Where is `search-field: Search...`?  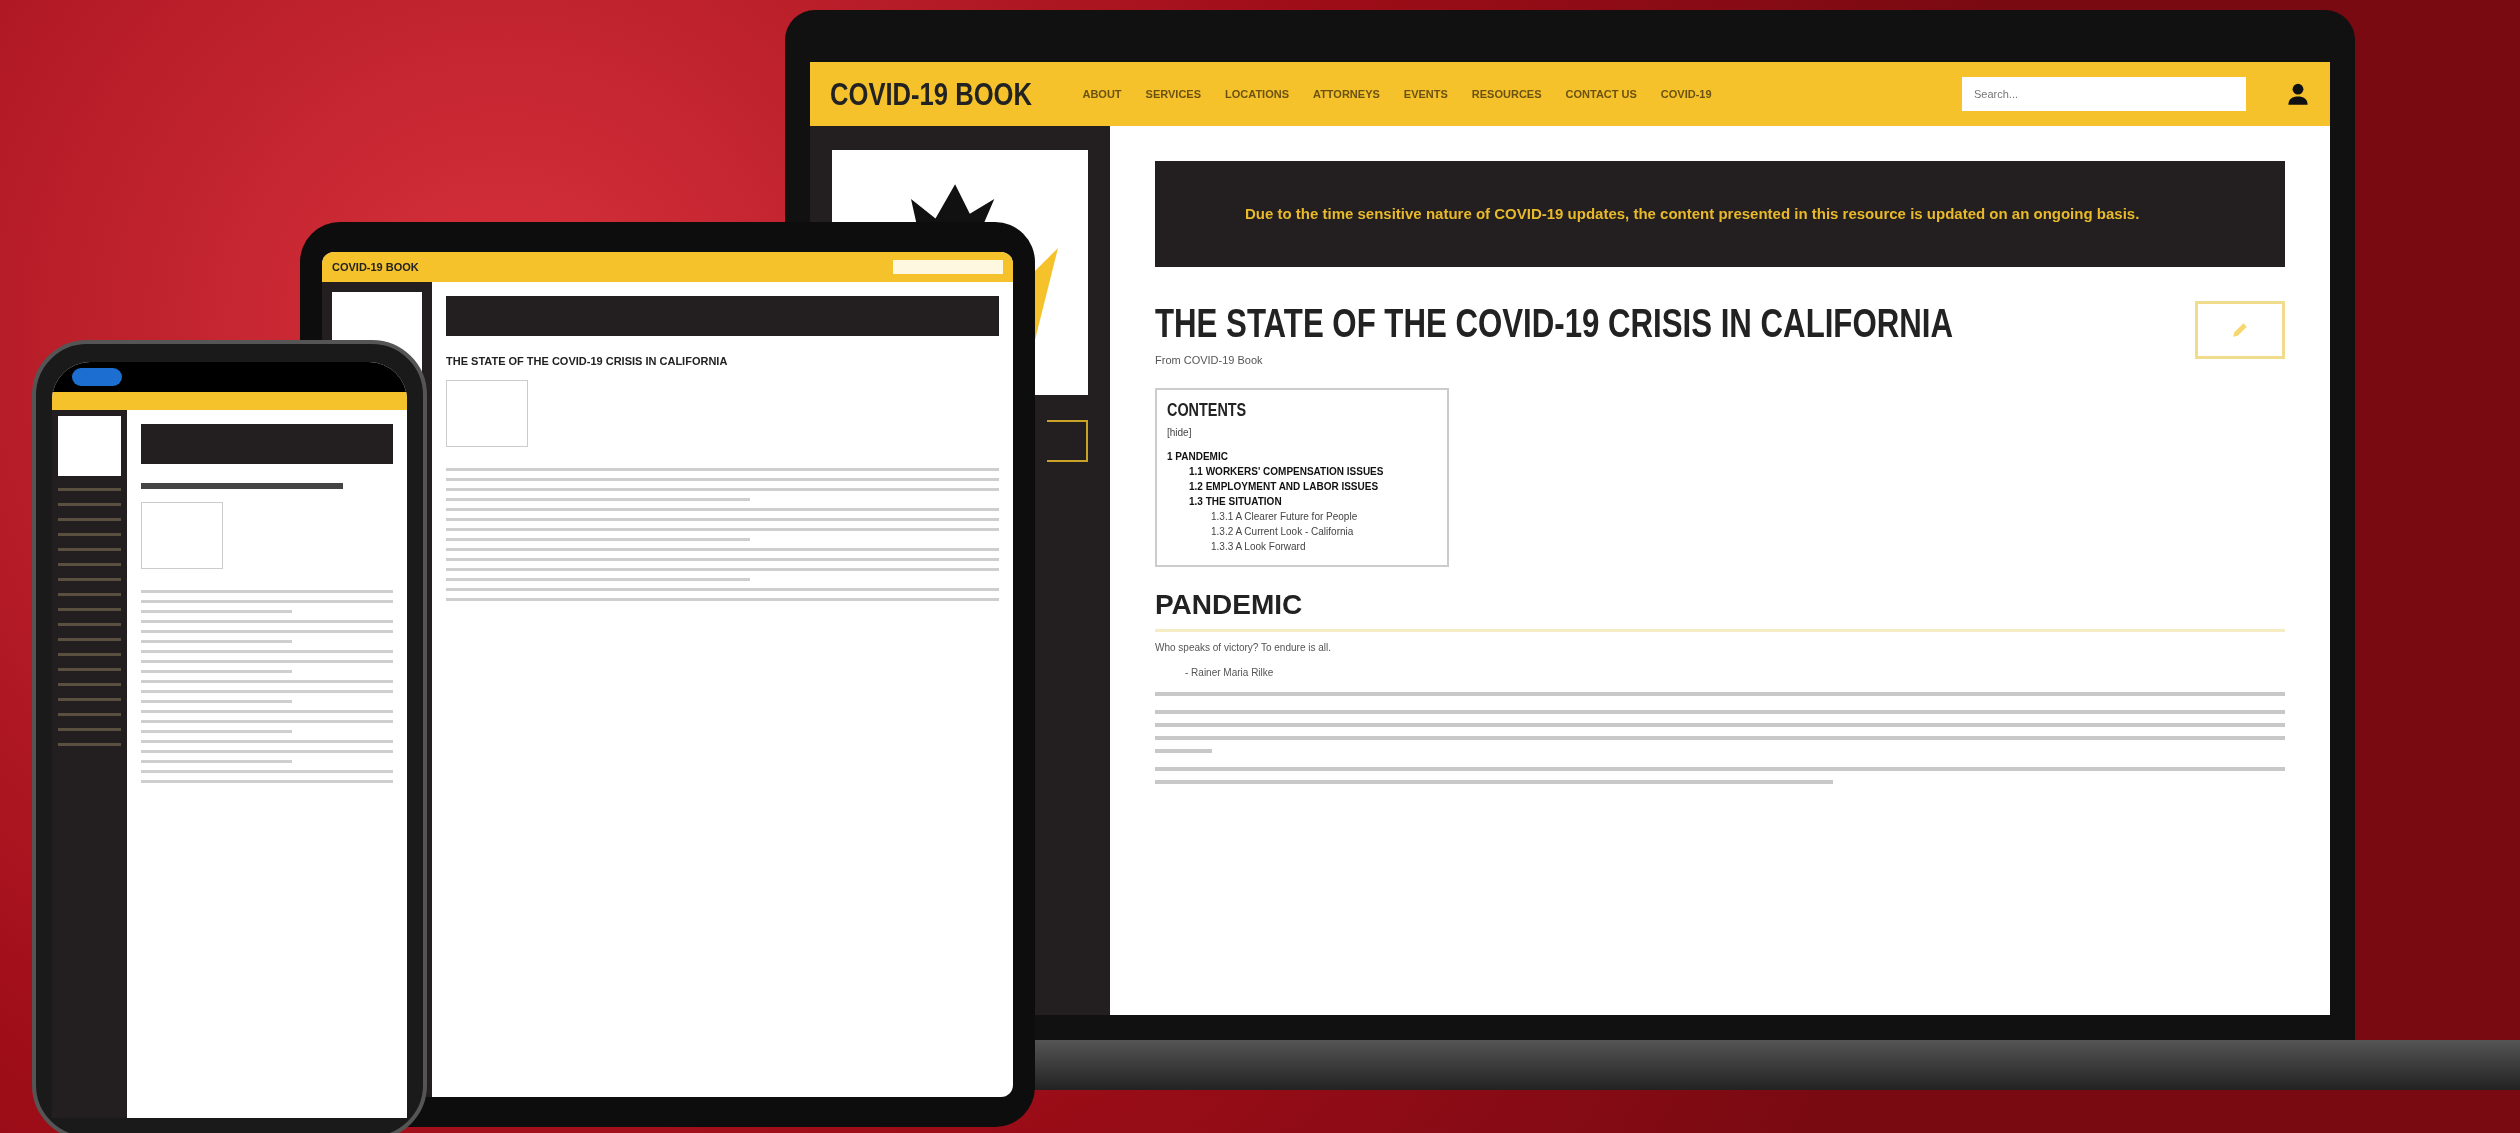 search-field: Search... is located at coordinates (2104, 94).